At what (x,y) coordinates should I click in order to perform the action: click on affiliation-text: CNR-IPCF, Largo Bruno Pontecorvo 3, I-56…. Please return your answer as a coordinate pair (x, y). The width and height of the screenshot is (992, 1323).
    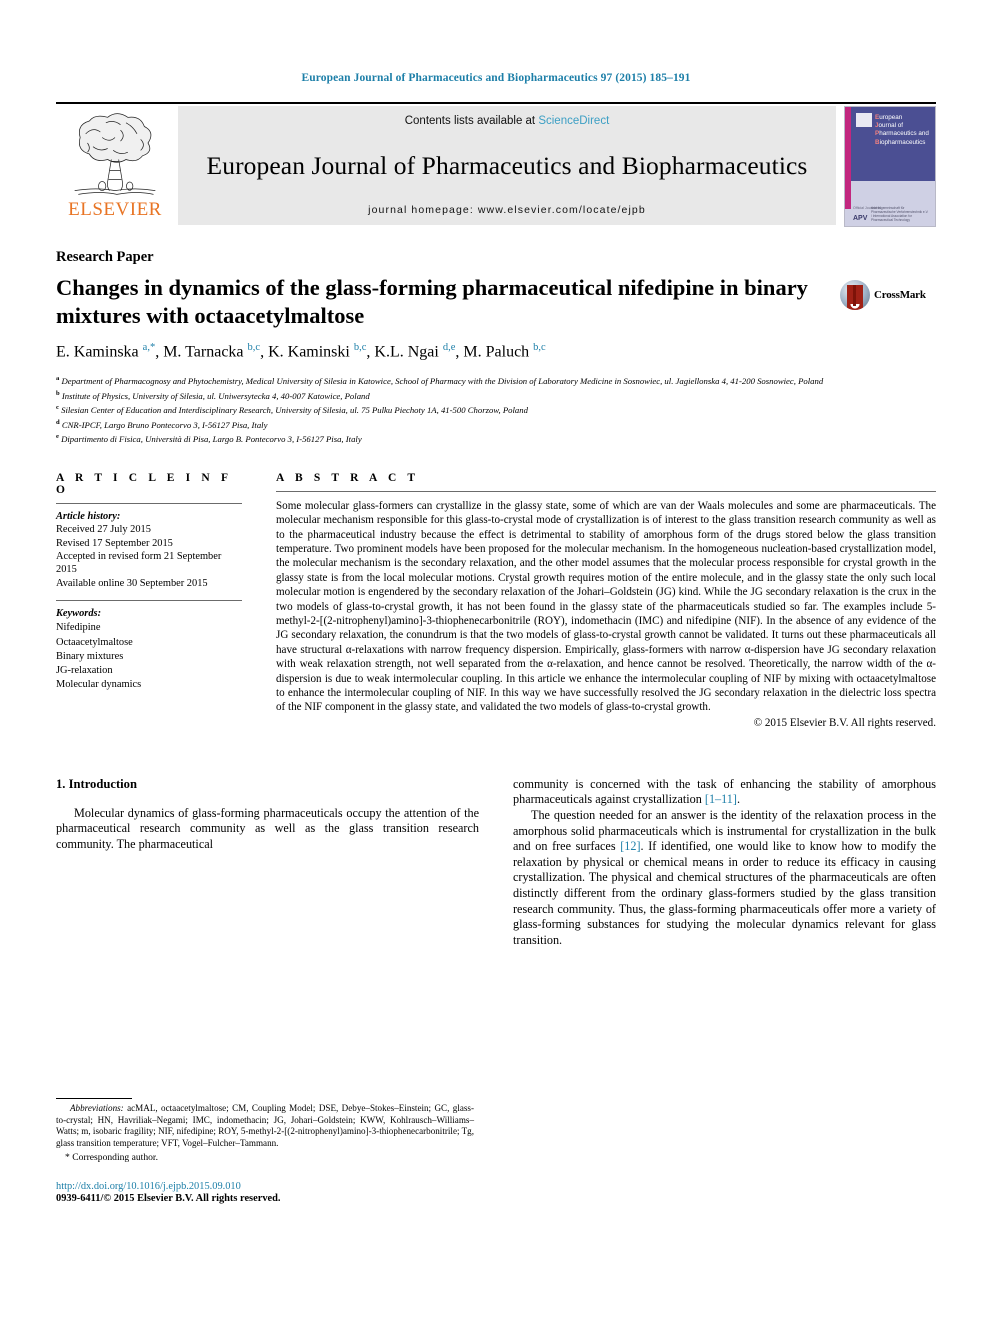
    Looking at the image, I should click on (163, 424).